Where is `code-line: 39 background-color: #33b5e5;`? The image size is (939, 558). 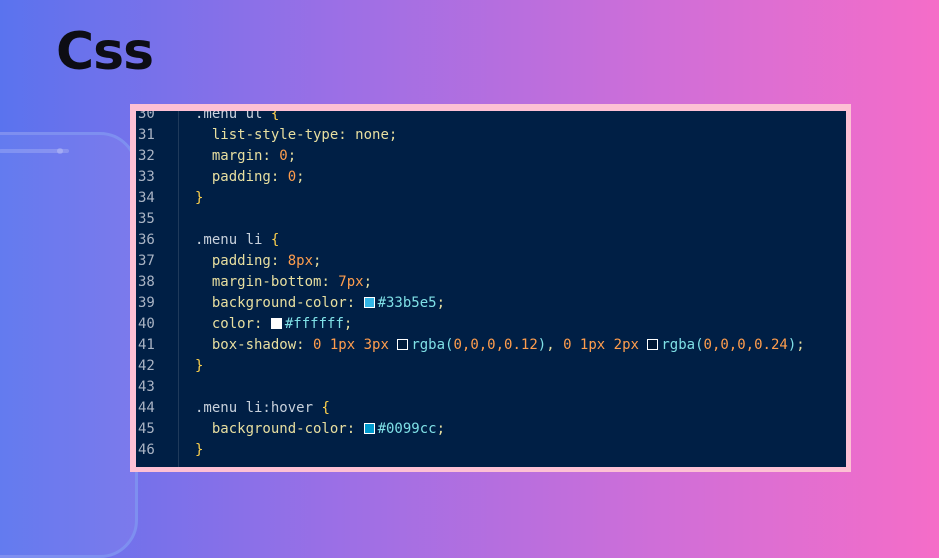
code-line: 39 background-color: #33b5e5; is located at coordinates (491, 303).